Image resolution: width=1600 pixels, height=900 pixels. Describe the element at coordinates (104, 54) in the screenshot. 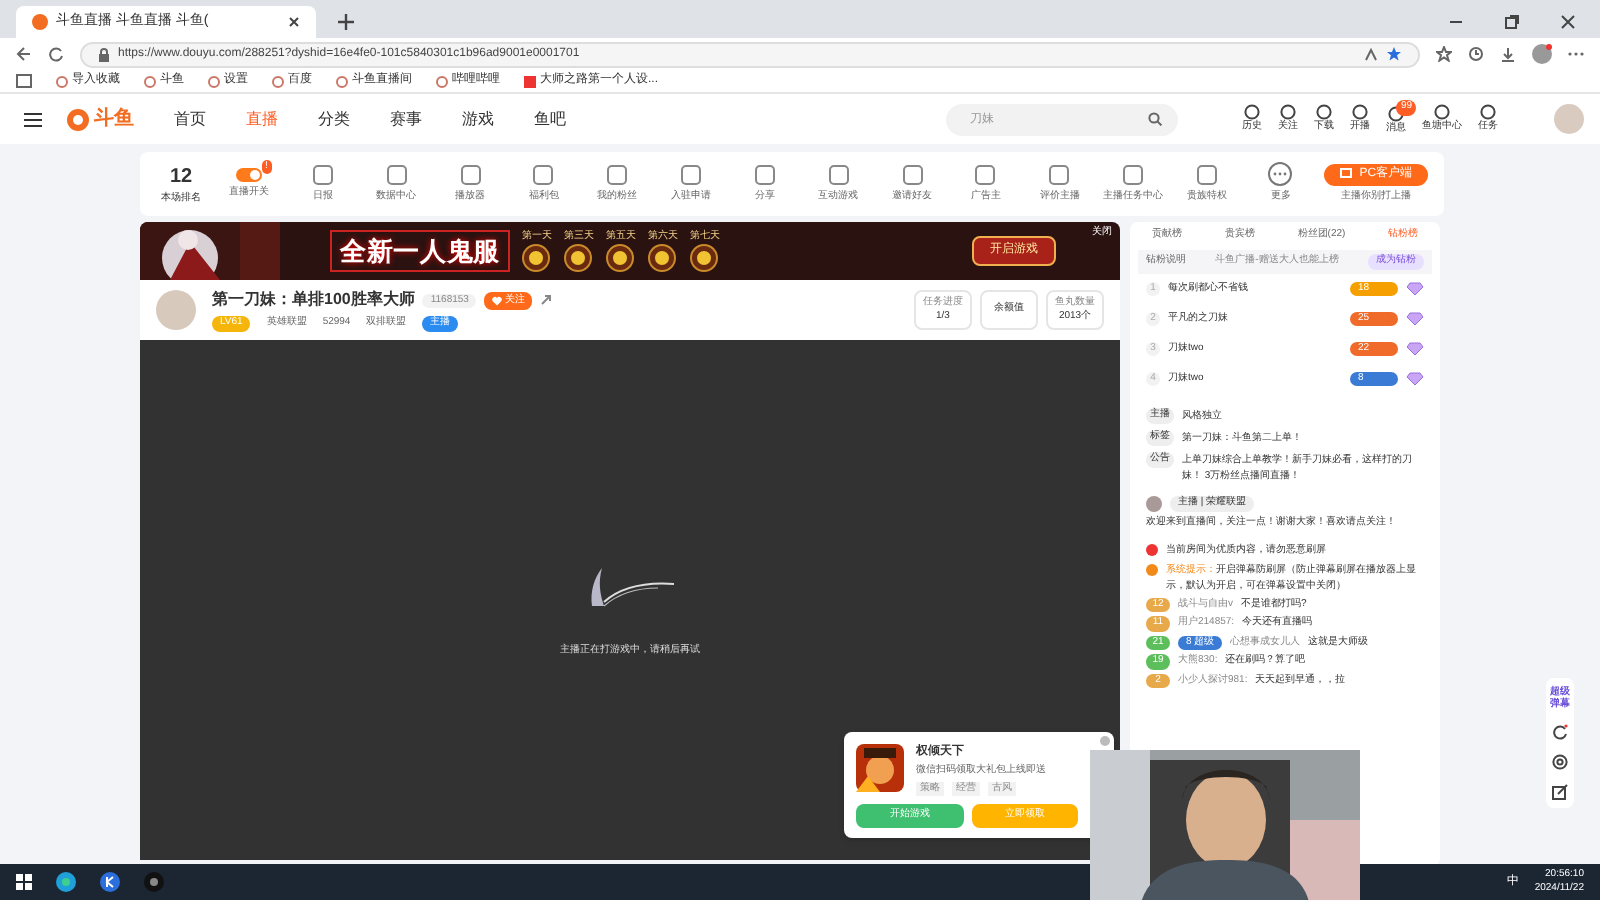

I see `lock-icon` at that location.